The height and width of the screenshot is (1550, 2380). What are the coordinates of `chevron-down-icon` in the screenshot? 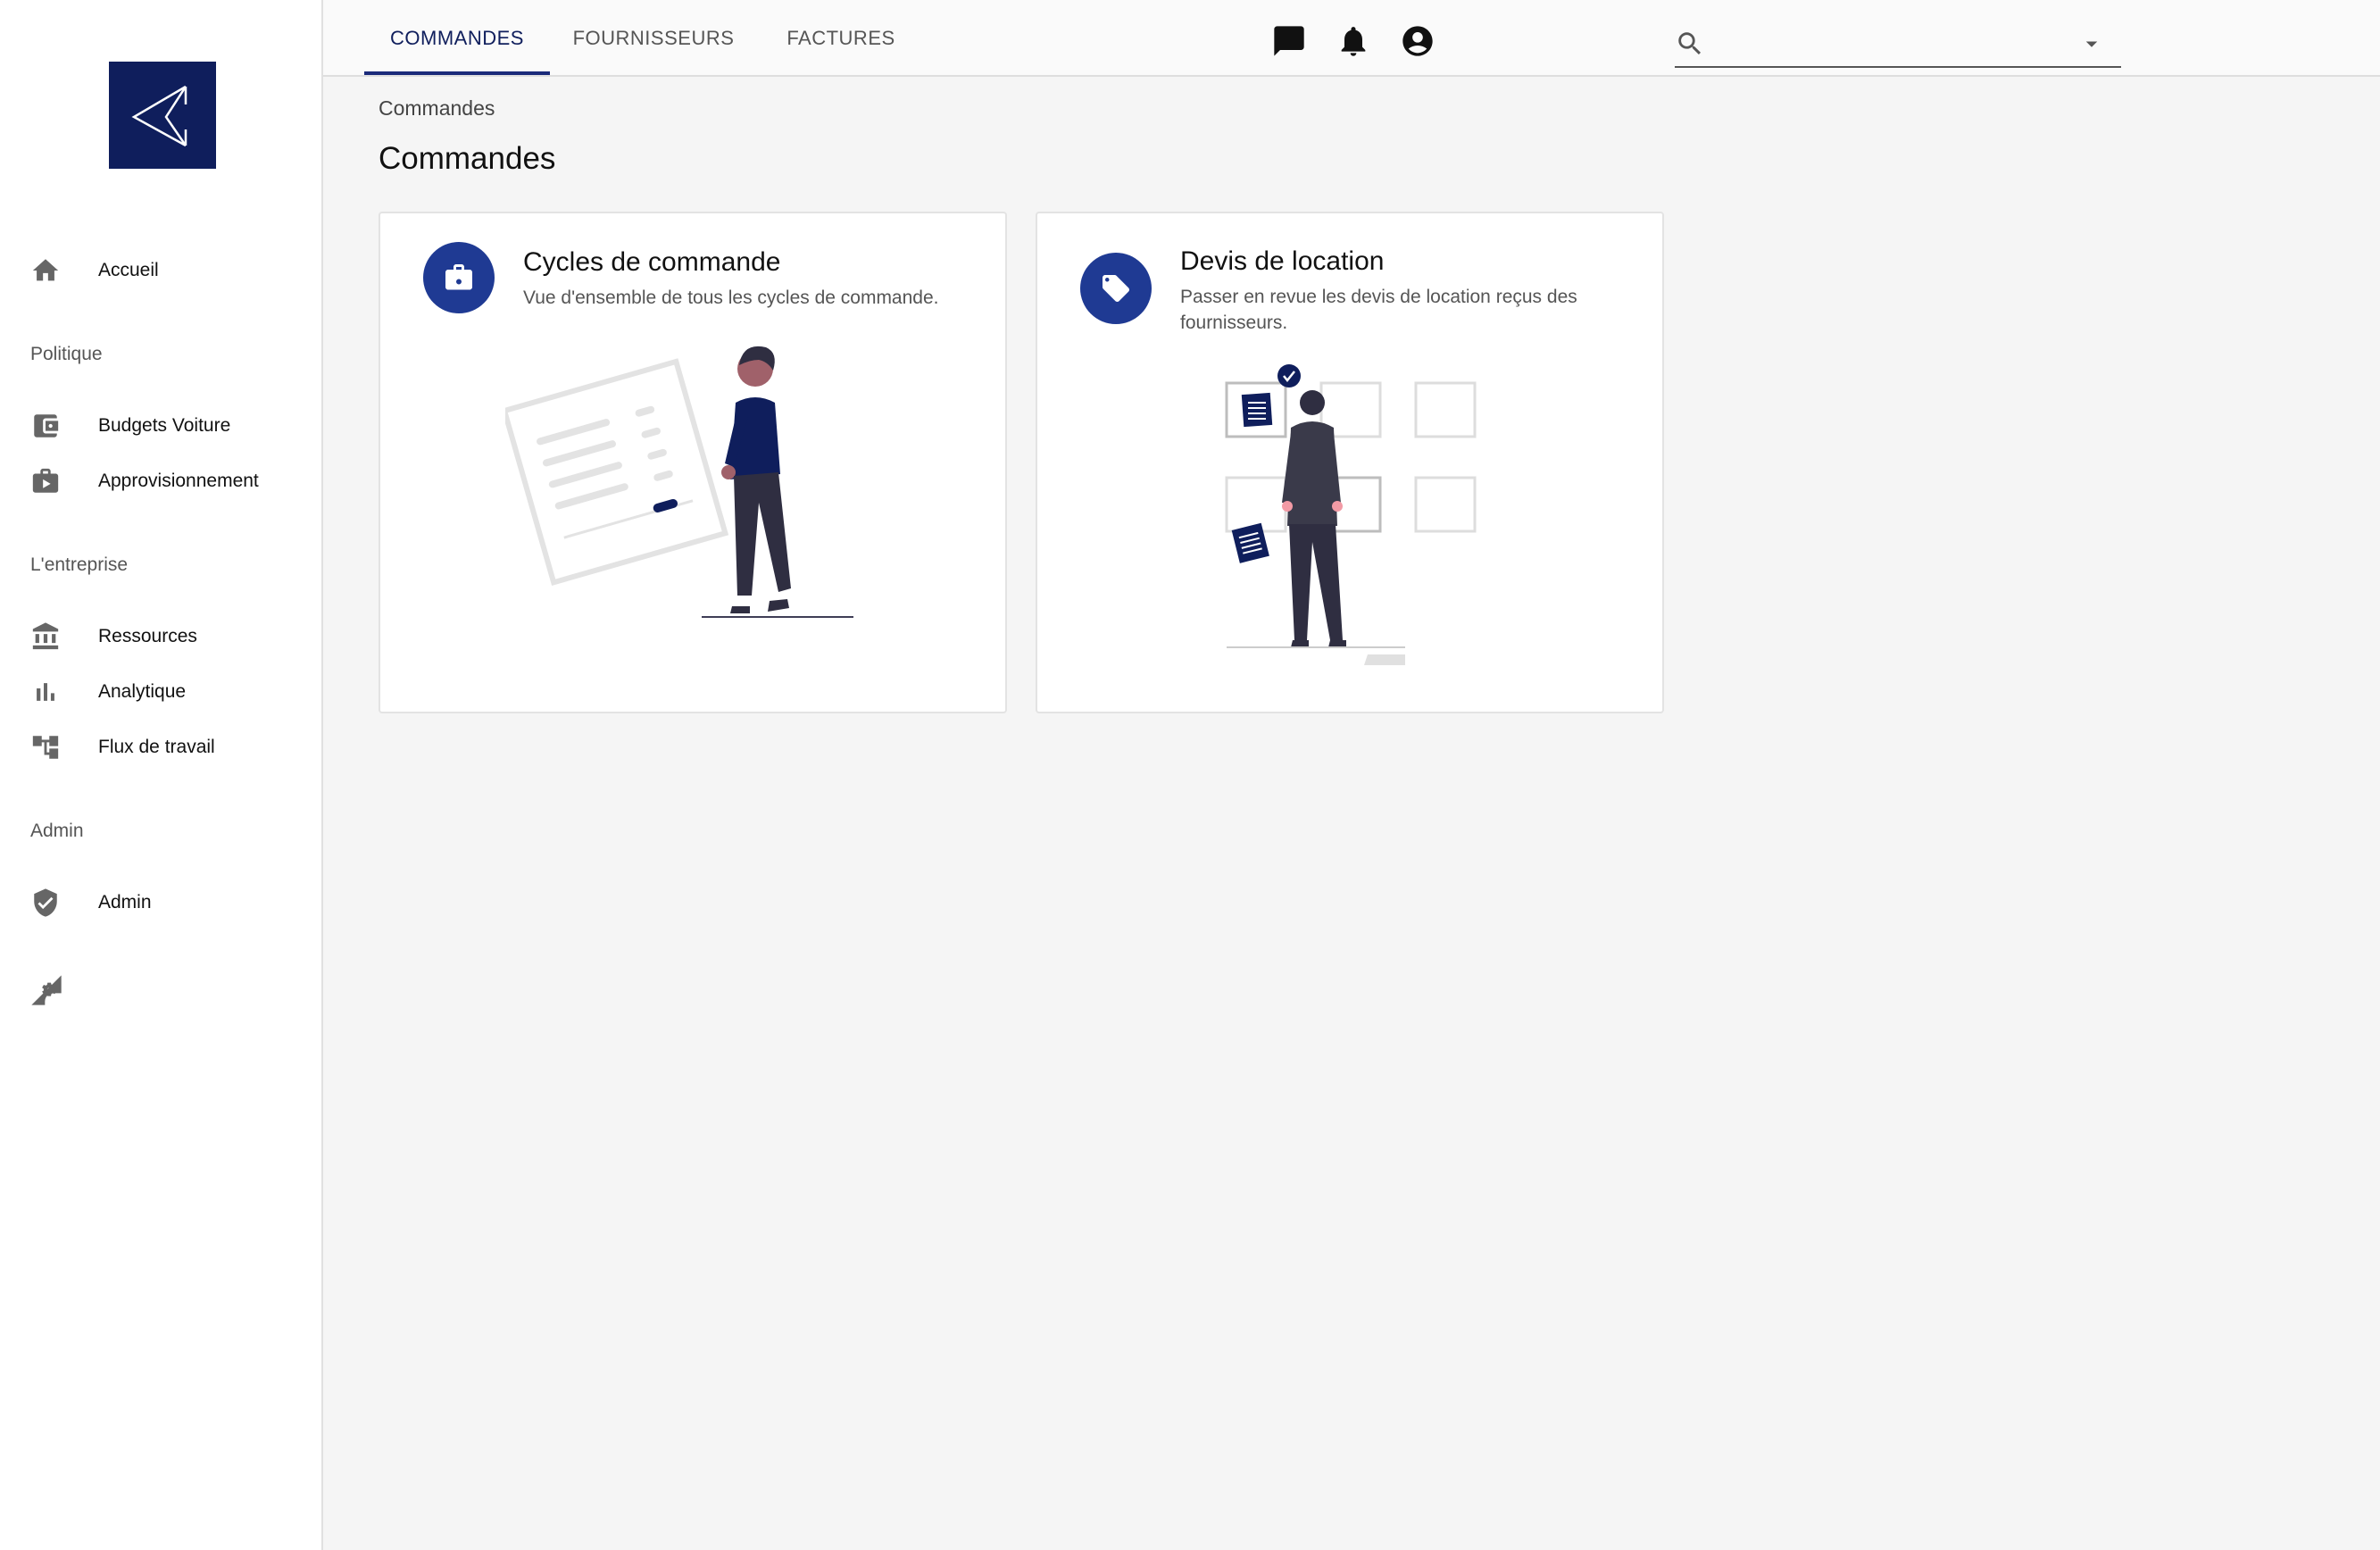 It's located at (2091, 44).